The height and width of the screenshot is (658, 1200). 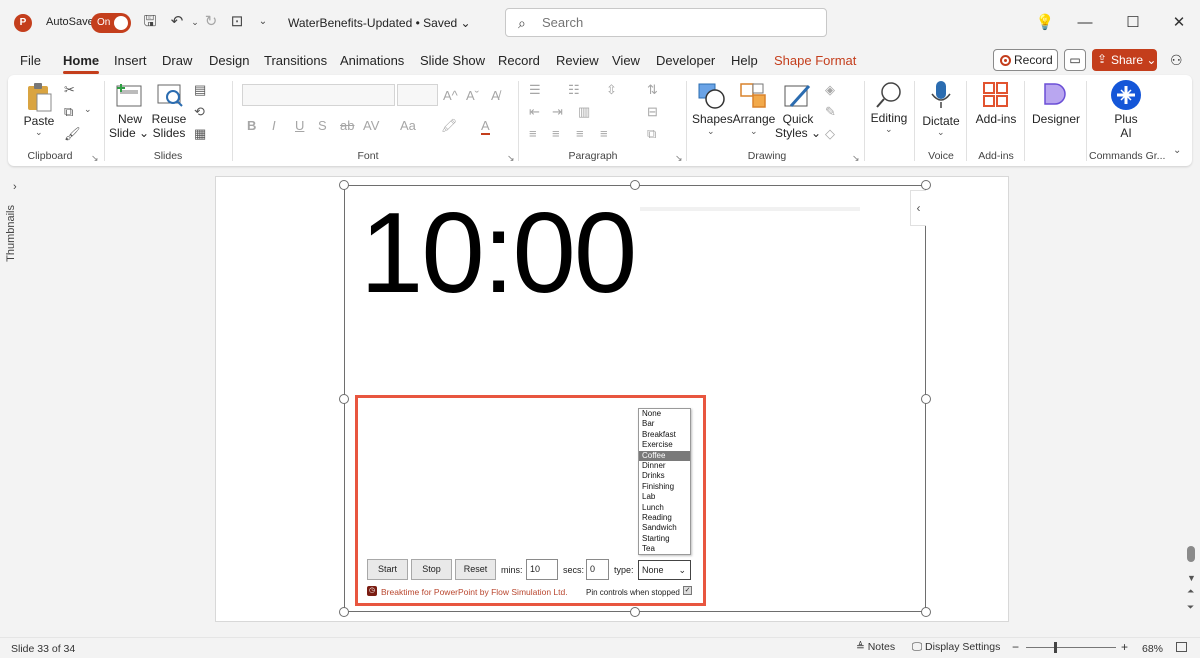 What do you see at coordinates (15, 187) in the screenshot?
I see `expand-thumbnails-icon: ›` at bounding box center [15, 187].